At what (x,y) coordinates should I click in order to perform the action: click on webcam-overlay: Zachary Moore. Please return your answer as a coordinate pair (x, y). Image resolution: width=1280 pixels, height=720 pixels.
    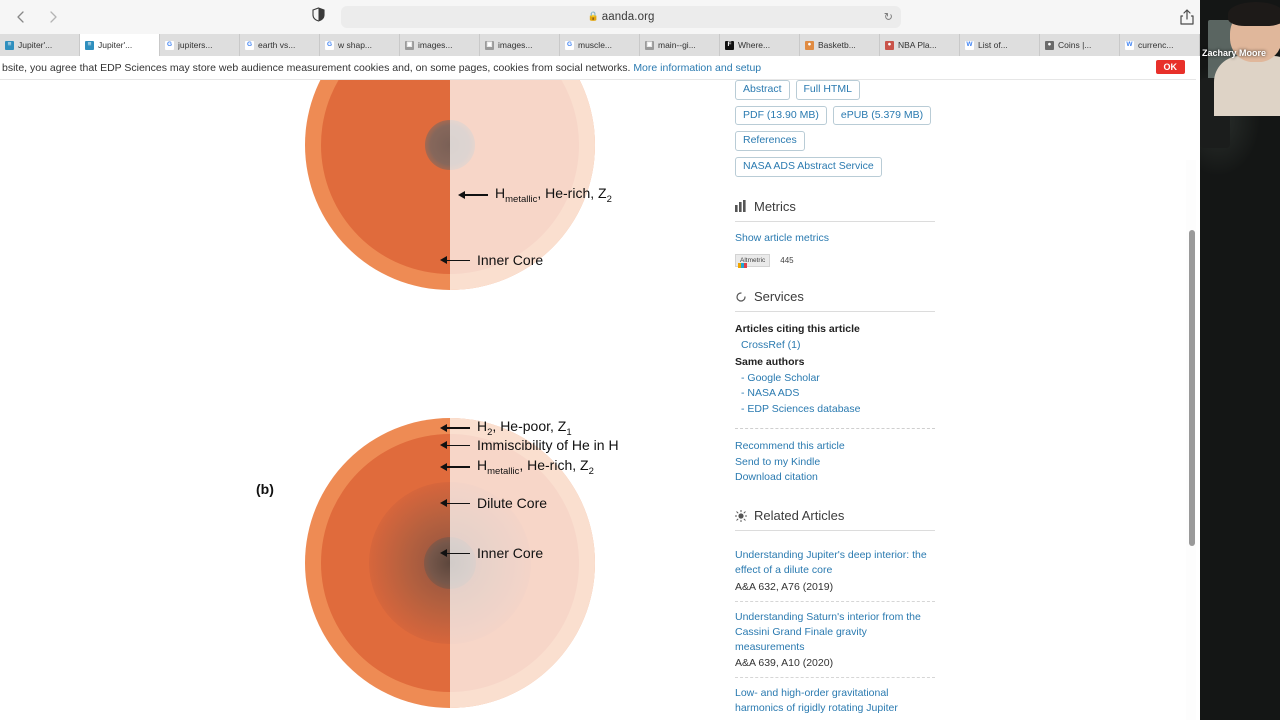
    Looking at the image, I should click on (1240, 360).